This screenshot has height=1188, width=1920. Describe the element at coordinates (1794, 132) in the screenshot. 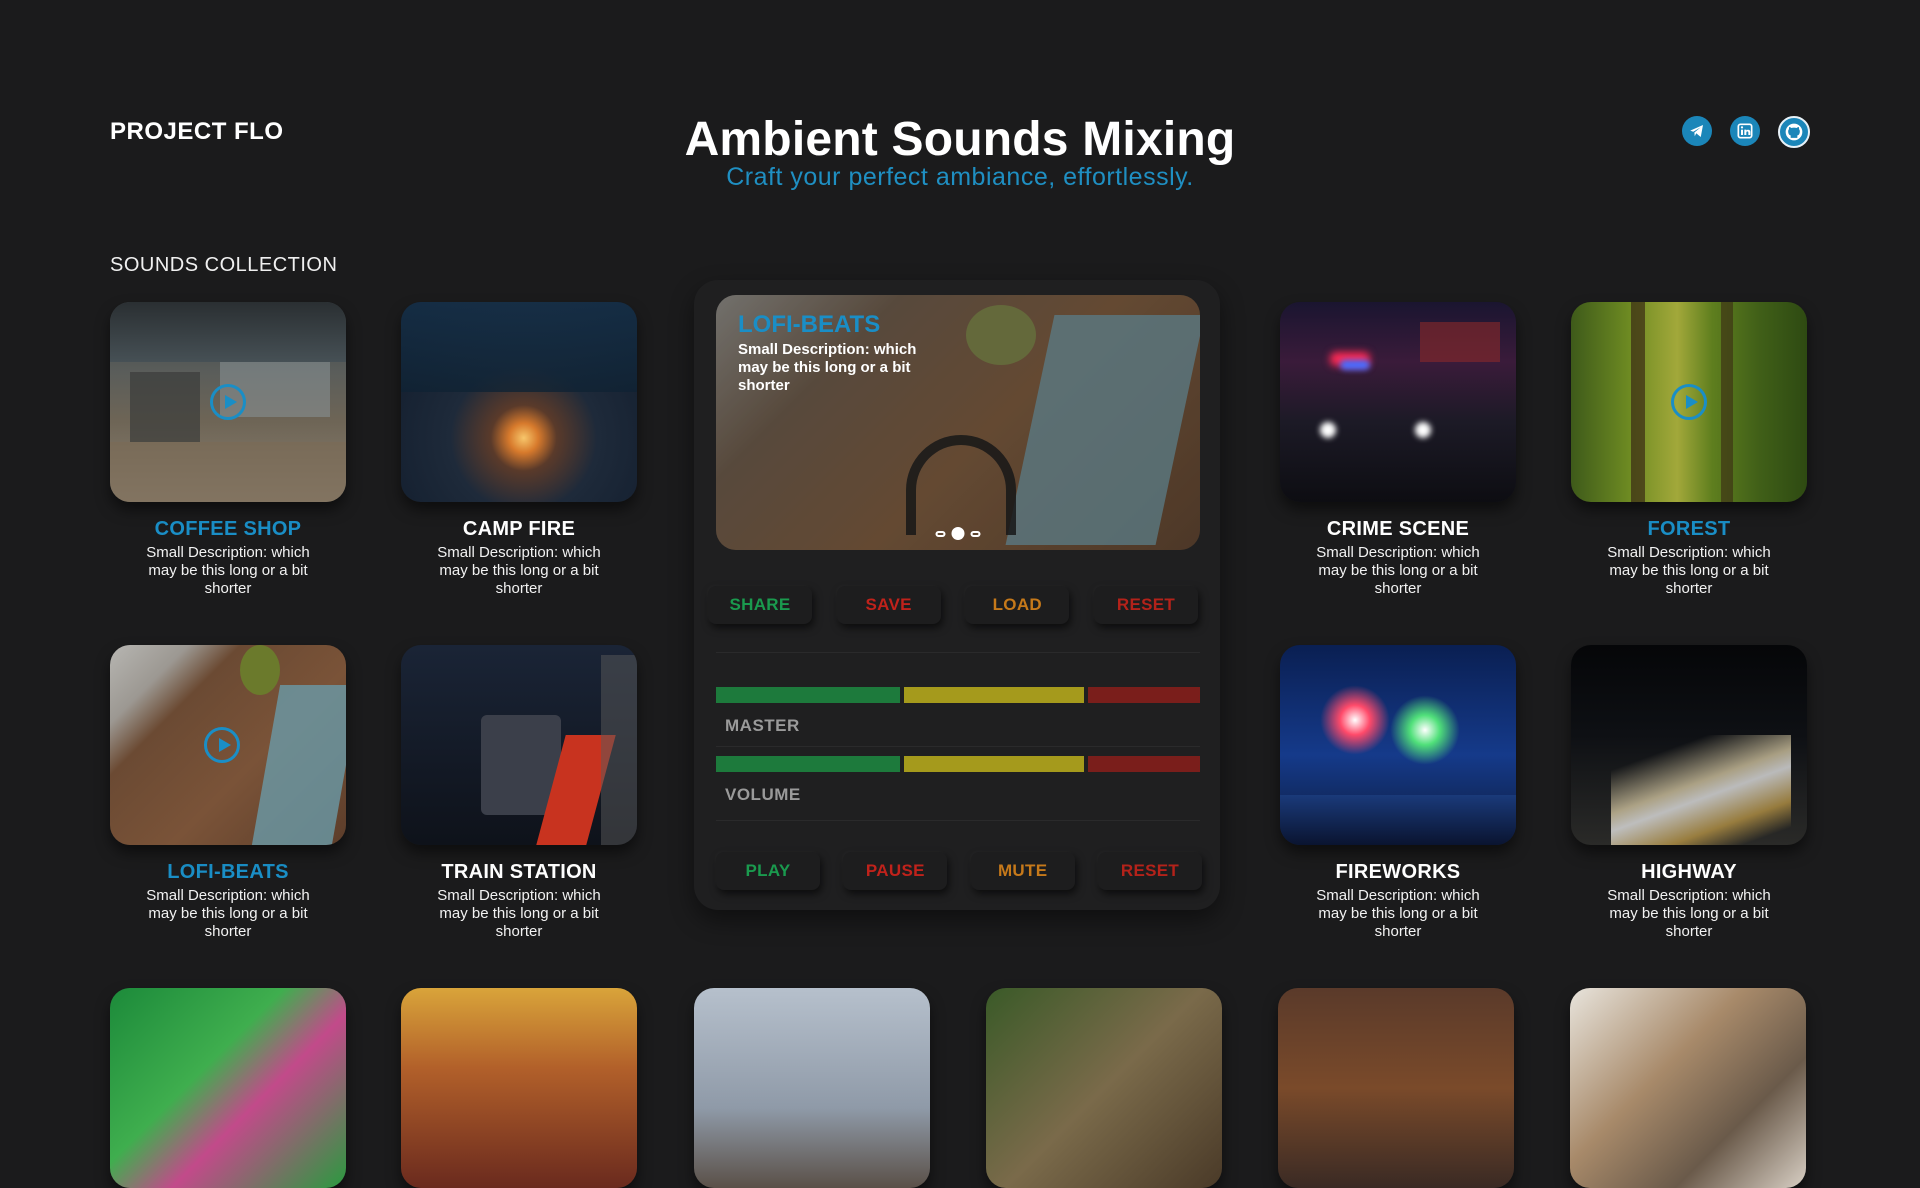

I see `github-icon` at that location.